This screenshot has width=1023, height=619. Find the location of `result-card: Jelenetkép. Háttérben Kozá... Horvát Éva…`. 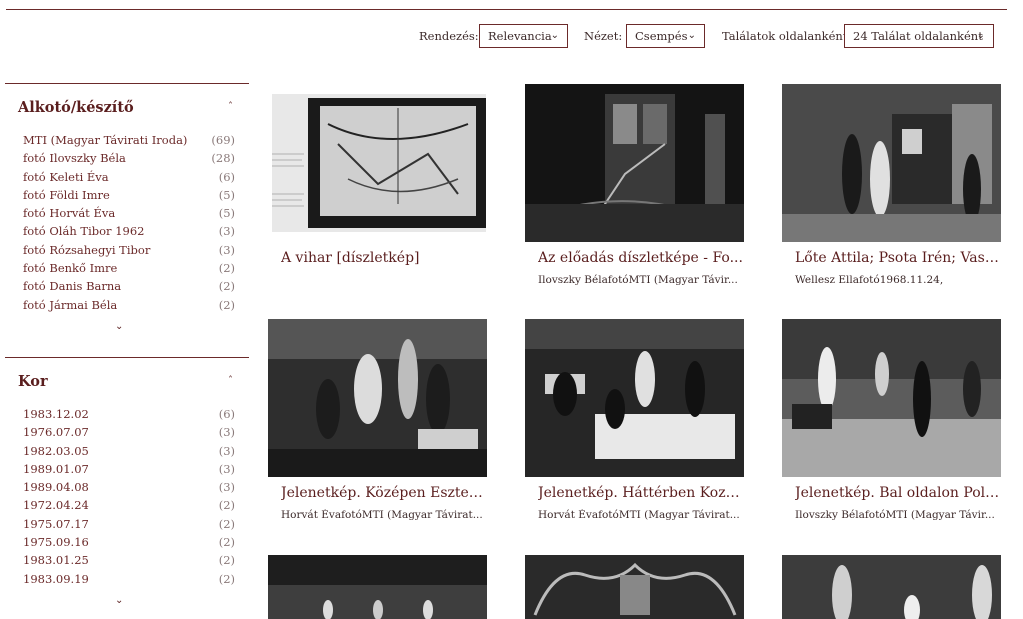

result-card: Jelenetkép. Háttérben Kozá... Horvát Éva… is located at coordinates (634, 421).